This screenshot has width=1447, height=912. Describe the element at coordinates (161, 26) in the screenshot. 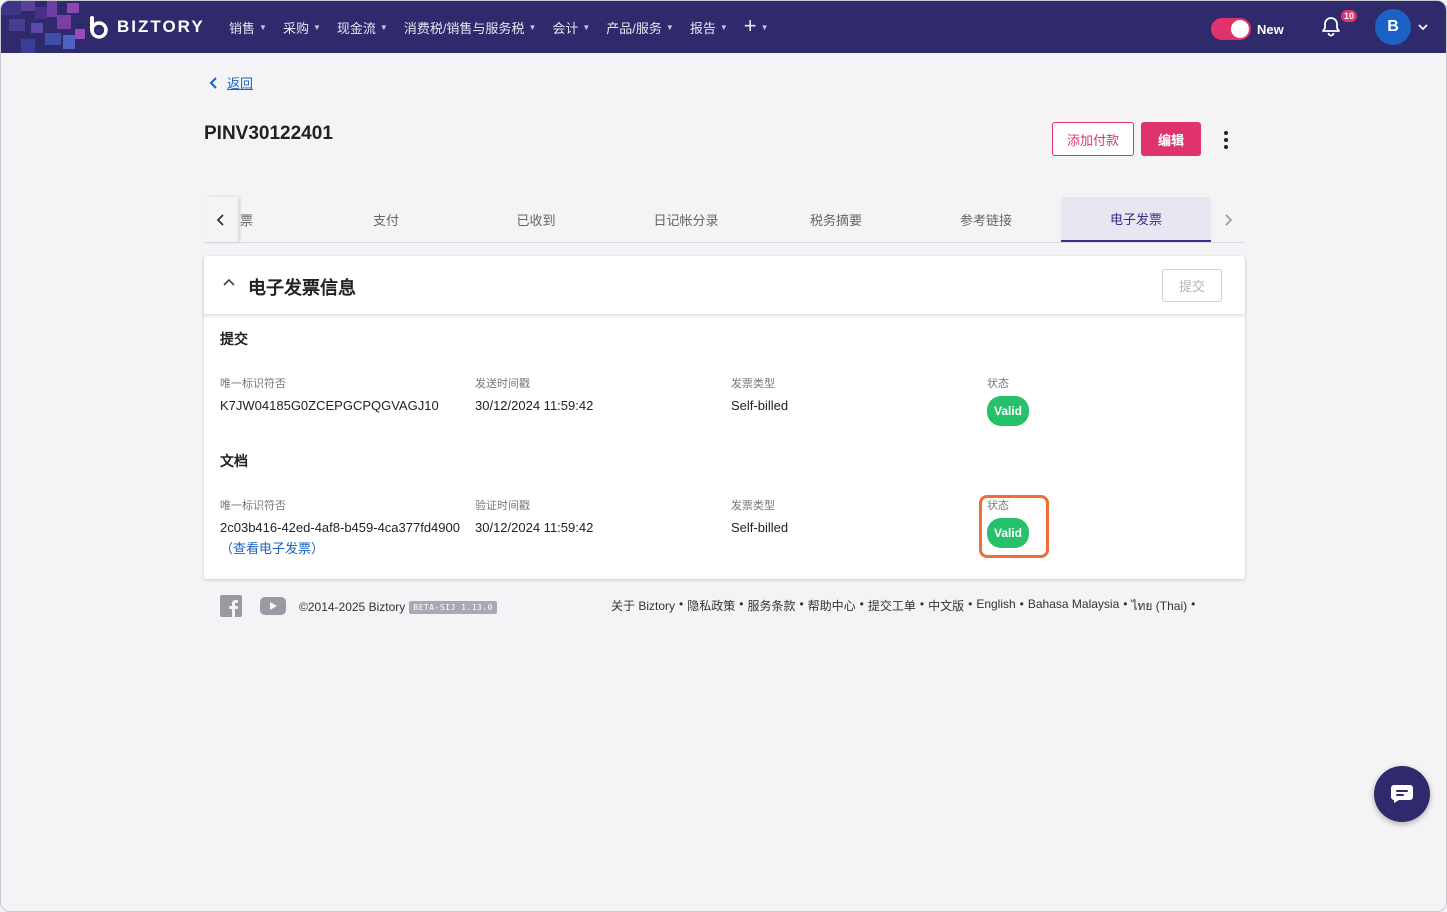

I see `brand-name: BIZTORY` at that location.